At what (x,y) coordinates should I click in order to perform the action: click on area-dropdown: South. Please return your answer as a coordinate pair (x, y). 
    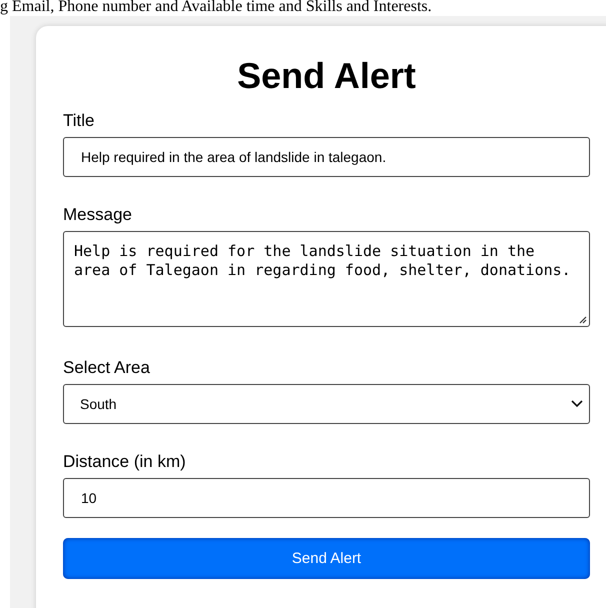
    Looking at the image, I should click on (326, 404).